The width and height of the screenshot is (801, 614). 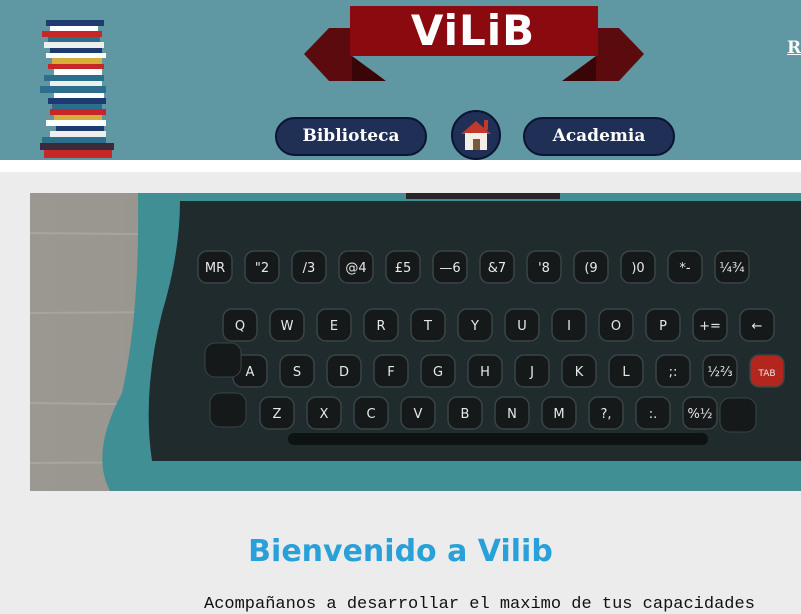 I want to click on typewriter-key-label: £5, so click(x=403, y=268).